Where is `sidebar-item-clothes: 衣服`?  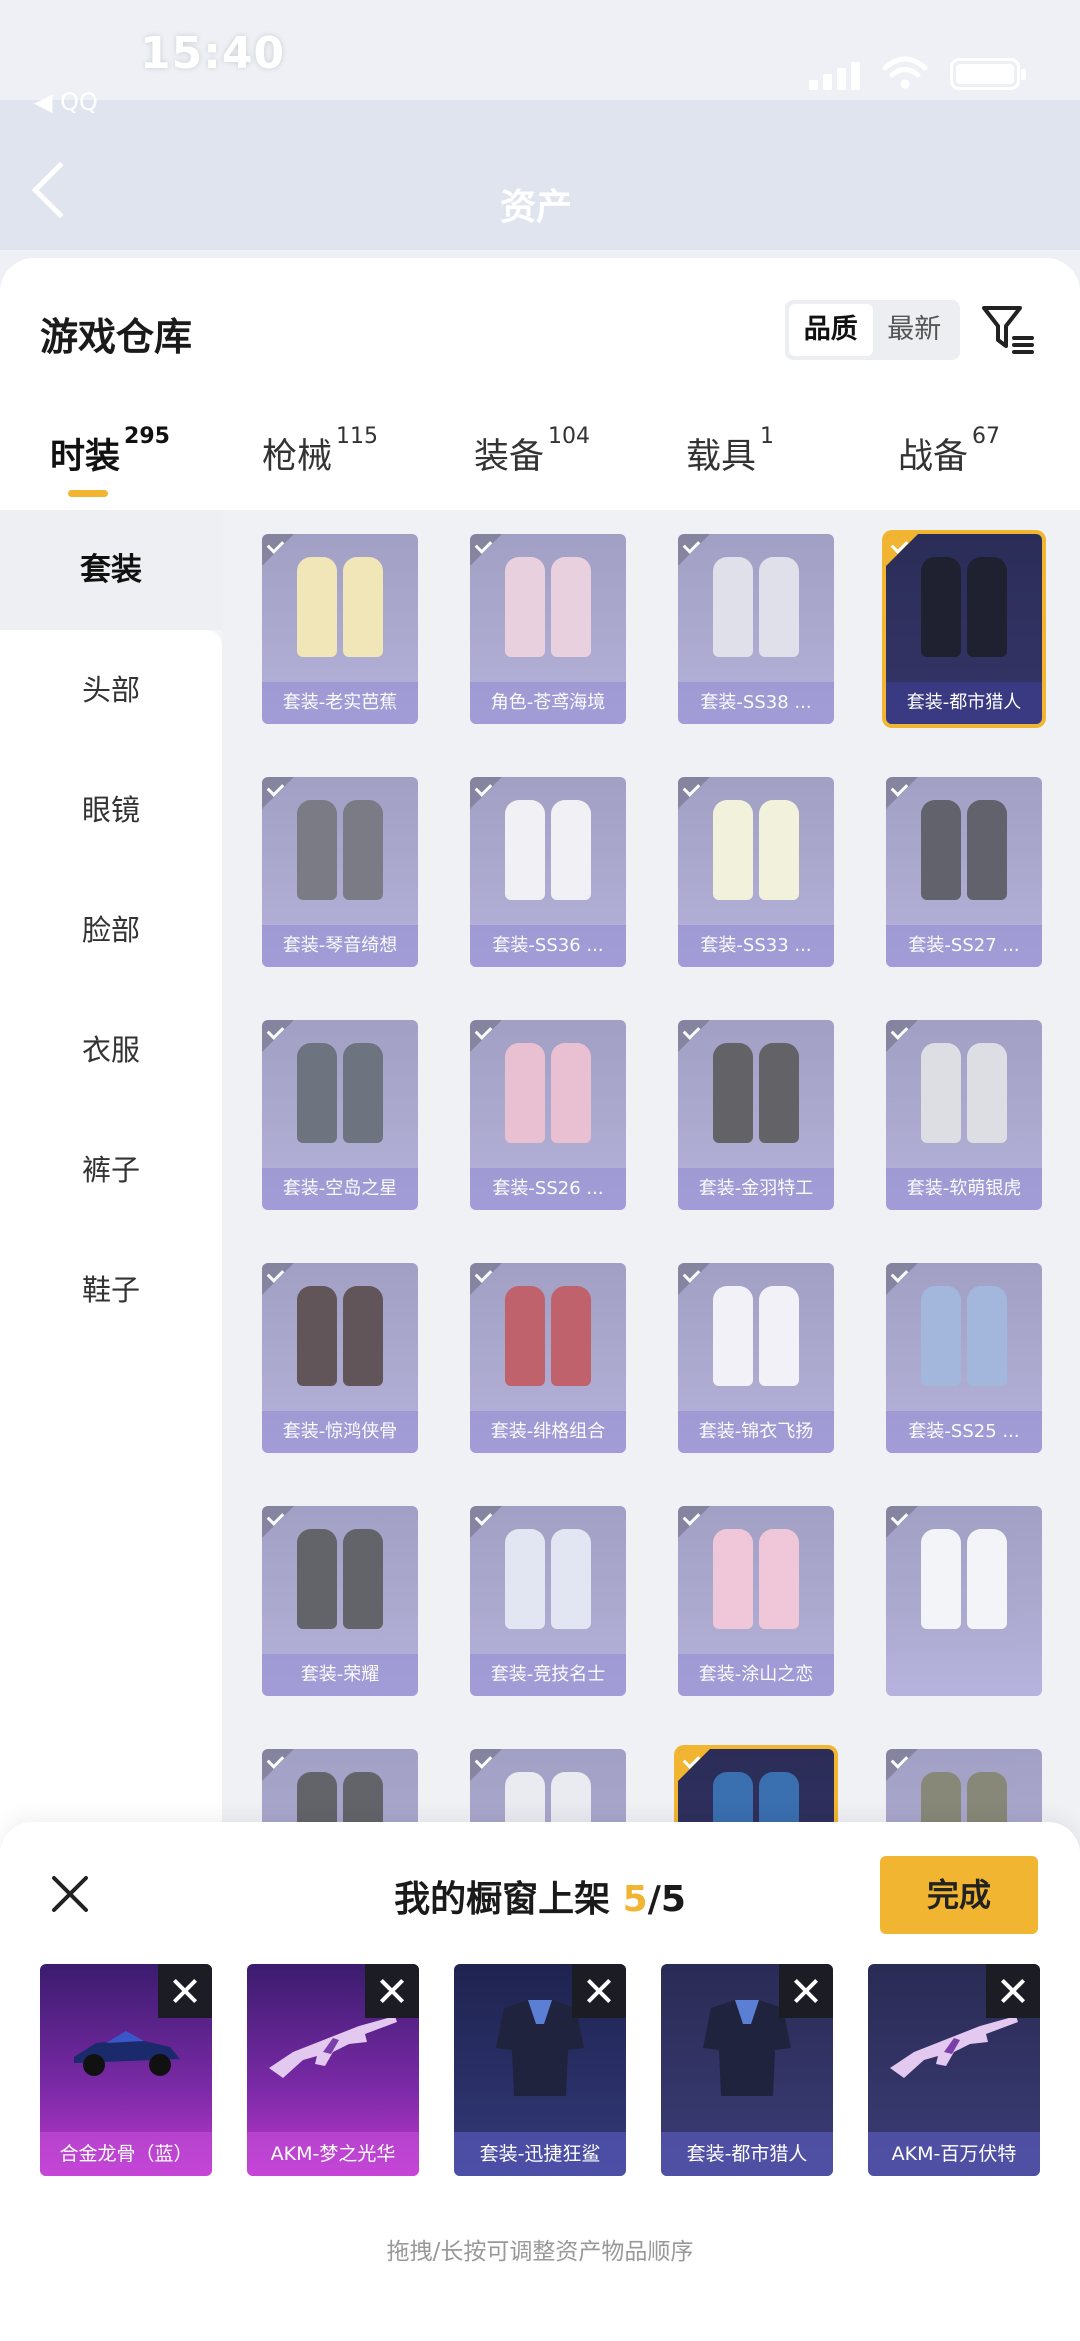 sidebar-item-clothes: 衣服 is located at coordinates (111, 1050).